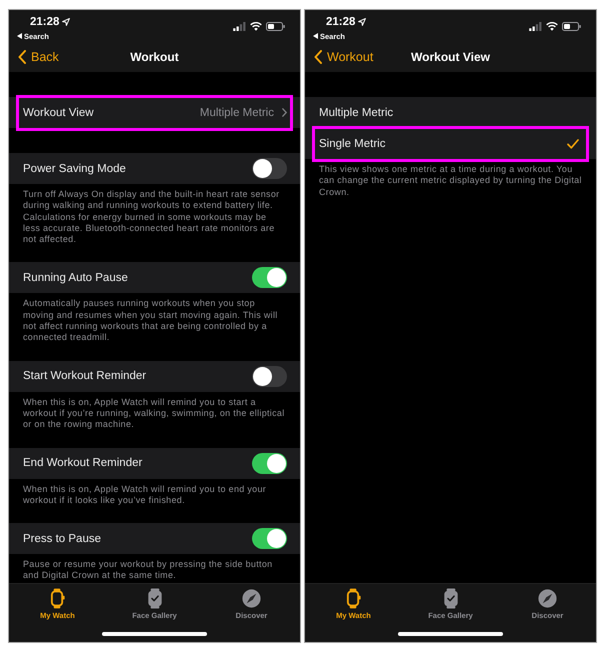 The image size is (613, 651). I want to click on description-text: When this is on, Apple Watch will remind you to end your workout if it looks like you’ve finished., so click(145, 494).